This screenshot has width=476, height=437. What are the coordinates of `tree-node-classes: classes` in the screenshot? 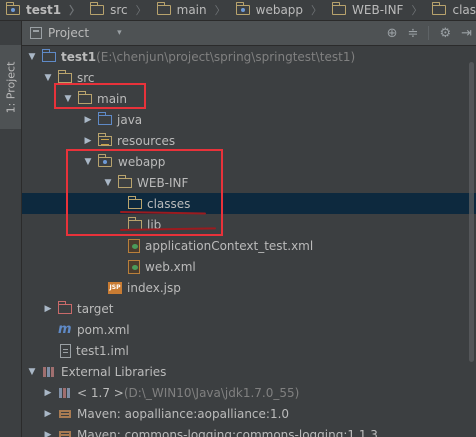 It's located at (249, 203).